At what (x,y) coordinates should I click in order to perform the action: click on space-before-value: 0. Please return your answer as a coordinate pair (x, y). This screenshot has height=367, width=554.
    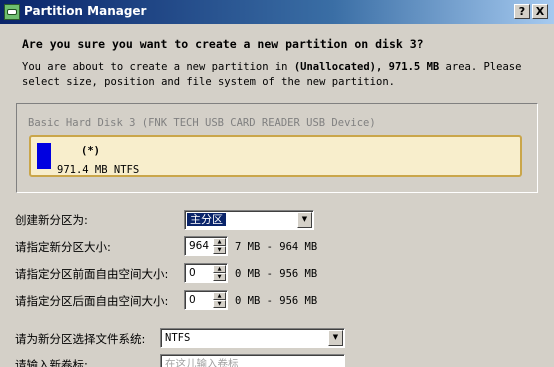
    Looking at the image, I should click on (192, 273).